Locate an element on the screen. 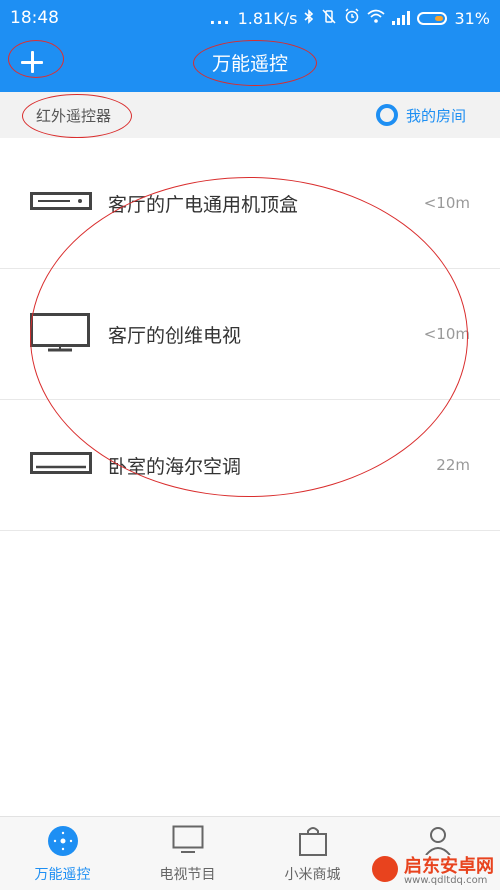  tab-tv-programs: 电视节目 is located at coordinates (187, 853).